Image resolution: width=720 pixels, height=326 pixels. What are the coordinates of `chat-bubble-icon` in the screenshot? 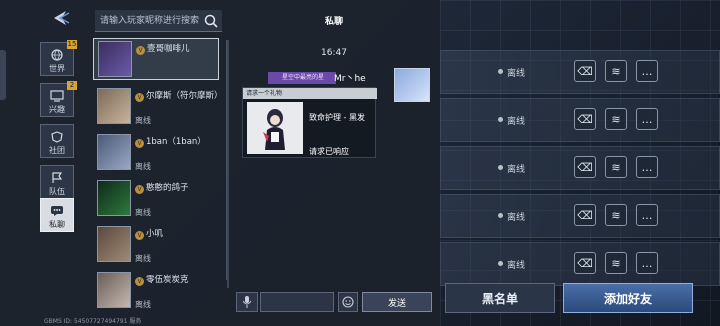 It's located at (57, 211).